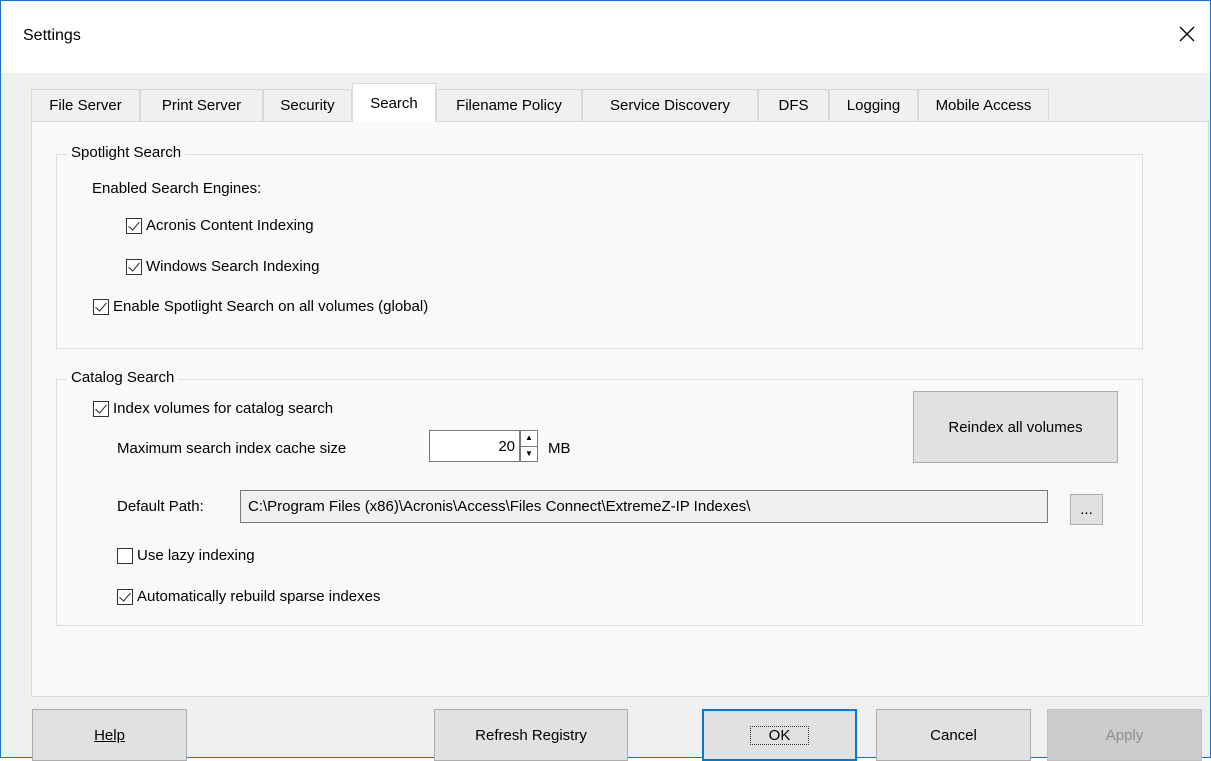 The image size is (1211, 761). I want to click on close-icon, so click(1187, 34).